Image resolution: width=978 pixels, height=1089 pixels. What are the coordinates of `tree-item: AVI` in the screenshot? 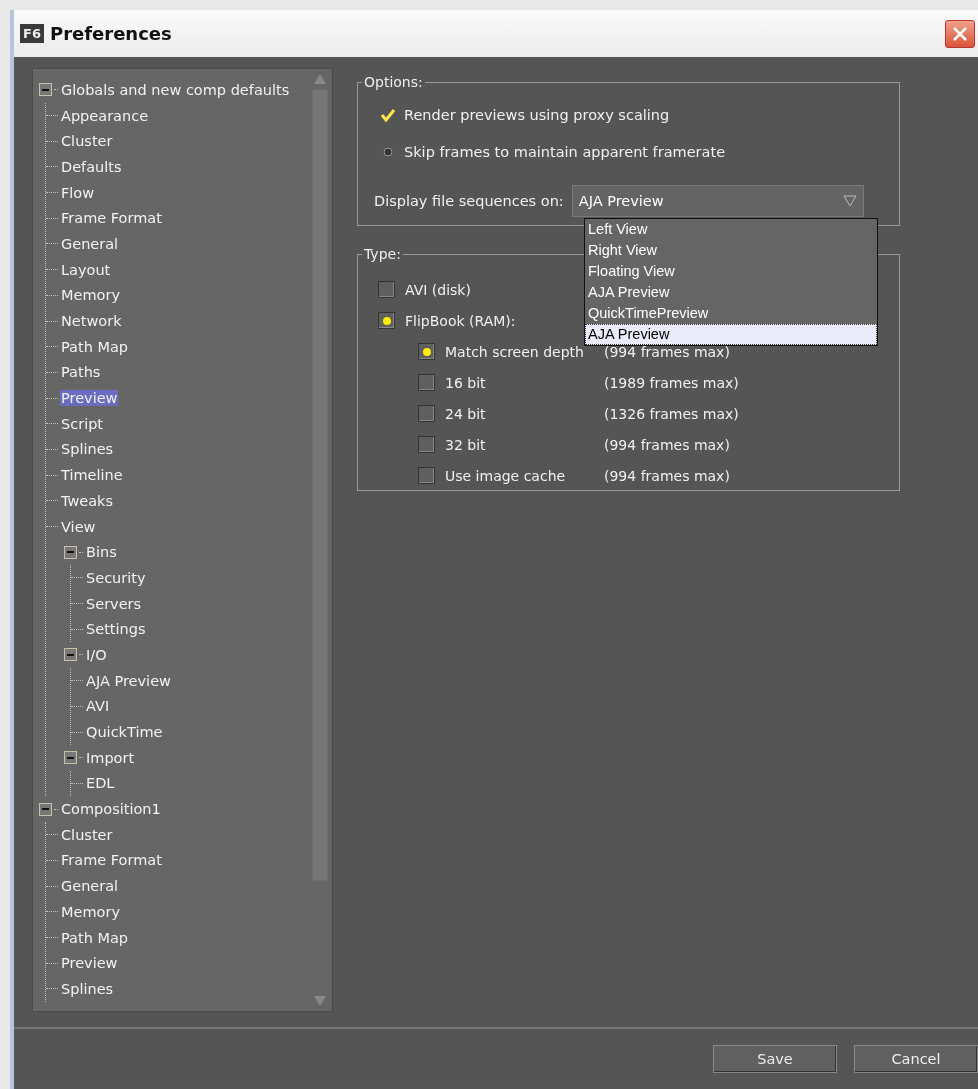 It's located at (98, 706).